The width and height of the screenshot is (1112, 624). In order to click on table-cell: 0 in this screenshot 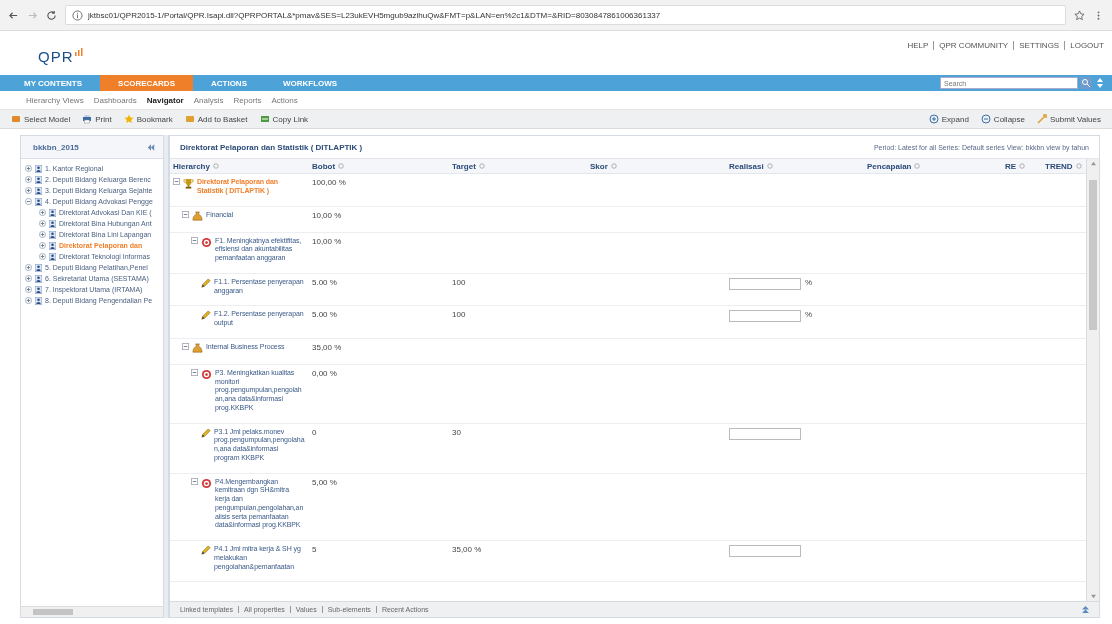, I will do `click(314, 432)`.